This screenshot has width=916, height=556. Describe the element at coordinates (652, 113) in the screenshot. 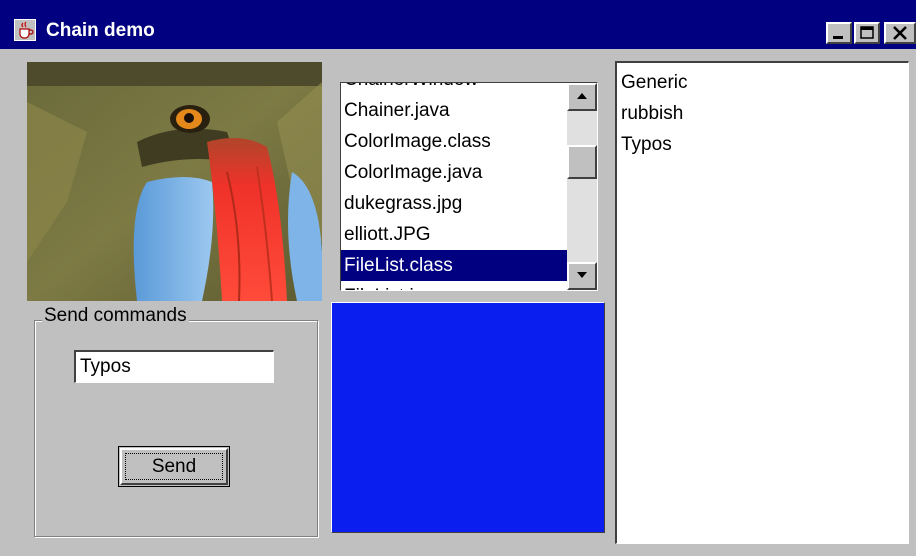

I see `text-line: rubbish` at that location.